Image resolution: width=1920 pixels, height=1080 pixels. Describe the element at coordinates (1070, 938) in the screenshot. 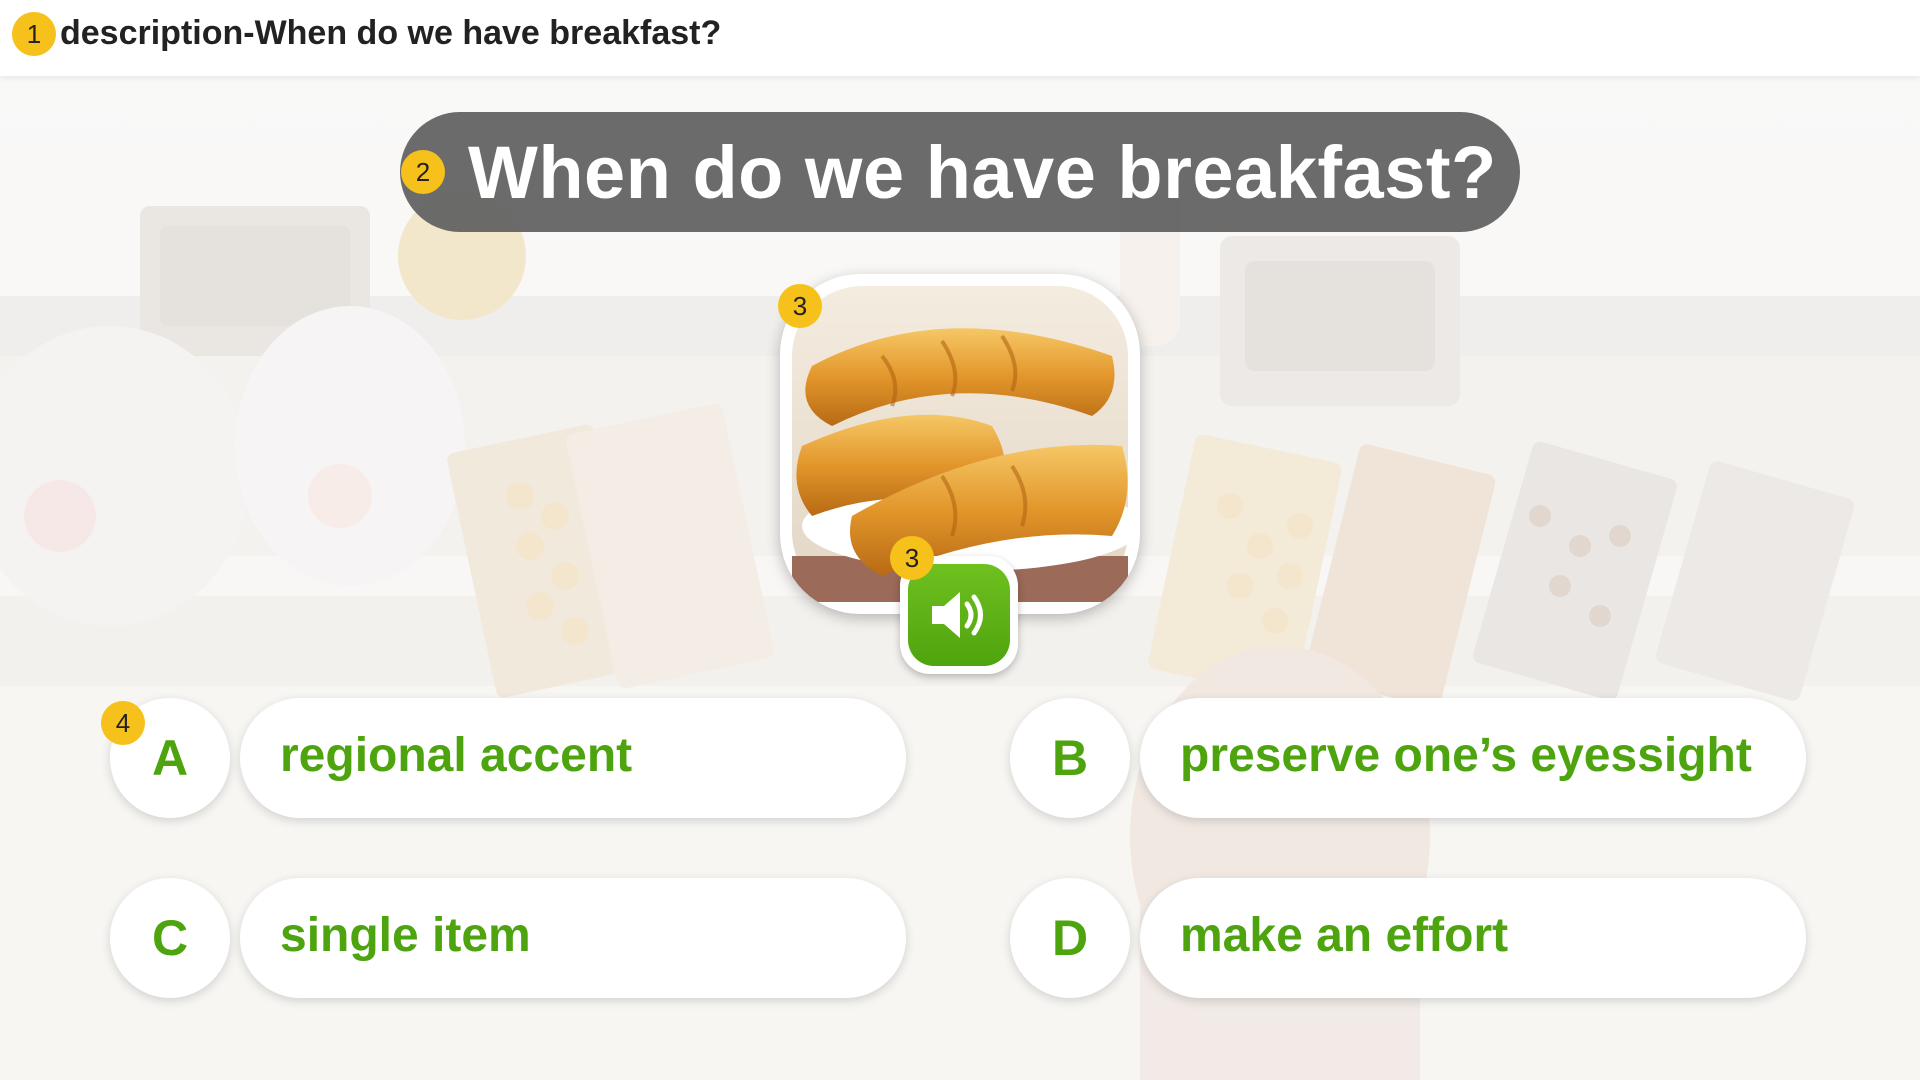

I see `option-letter: D` at that location.